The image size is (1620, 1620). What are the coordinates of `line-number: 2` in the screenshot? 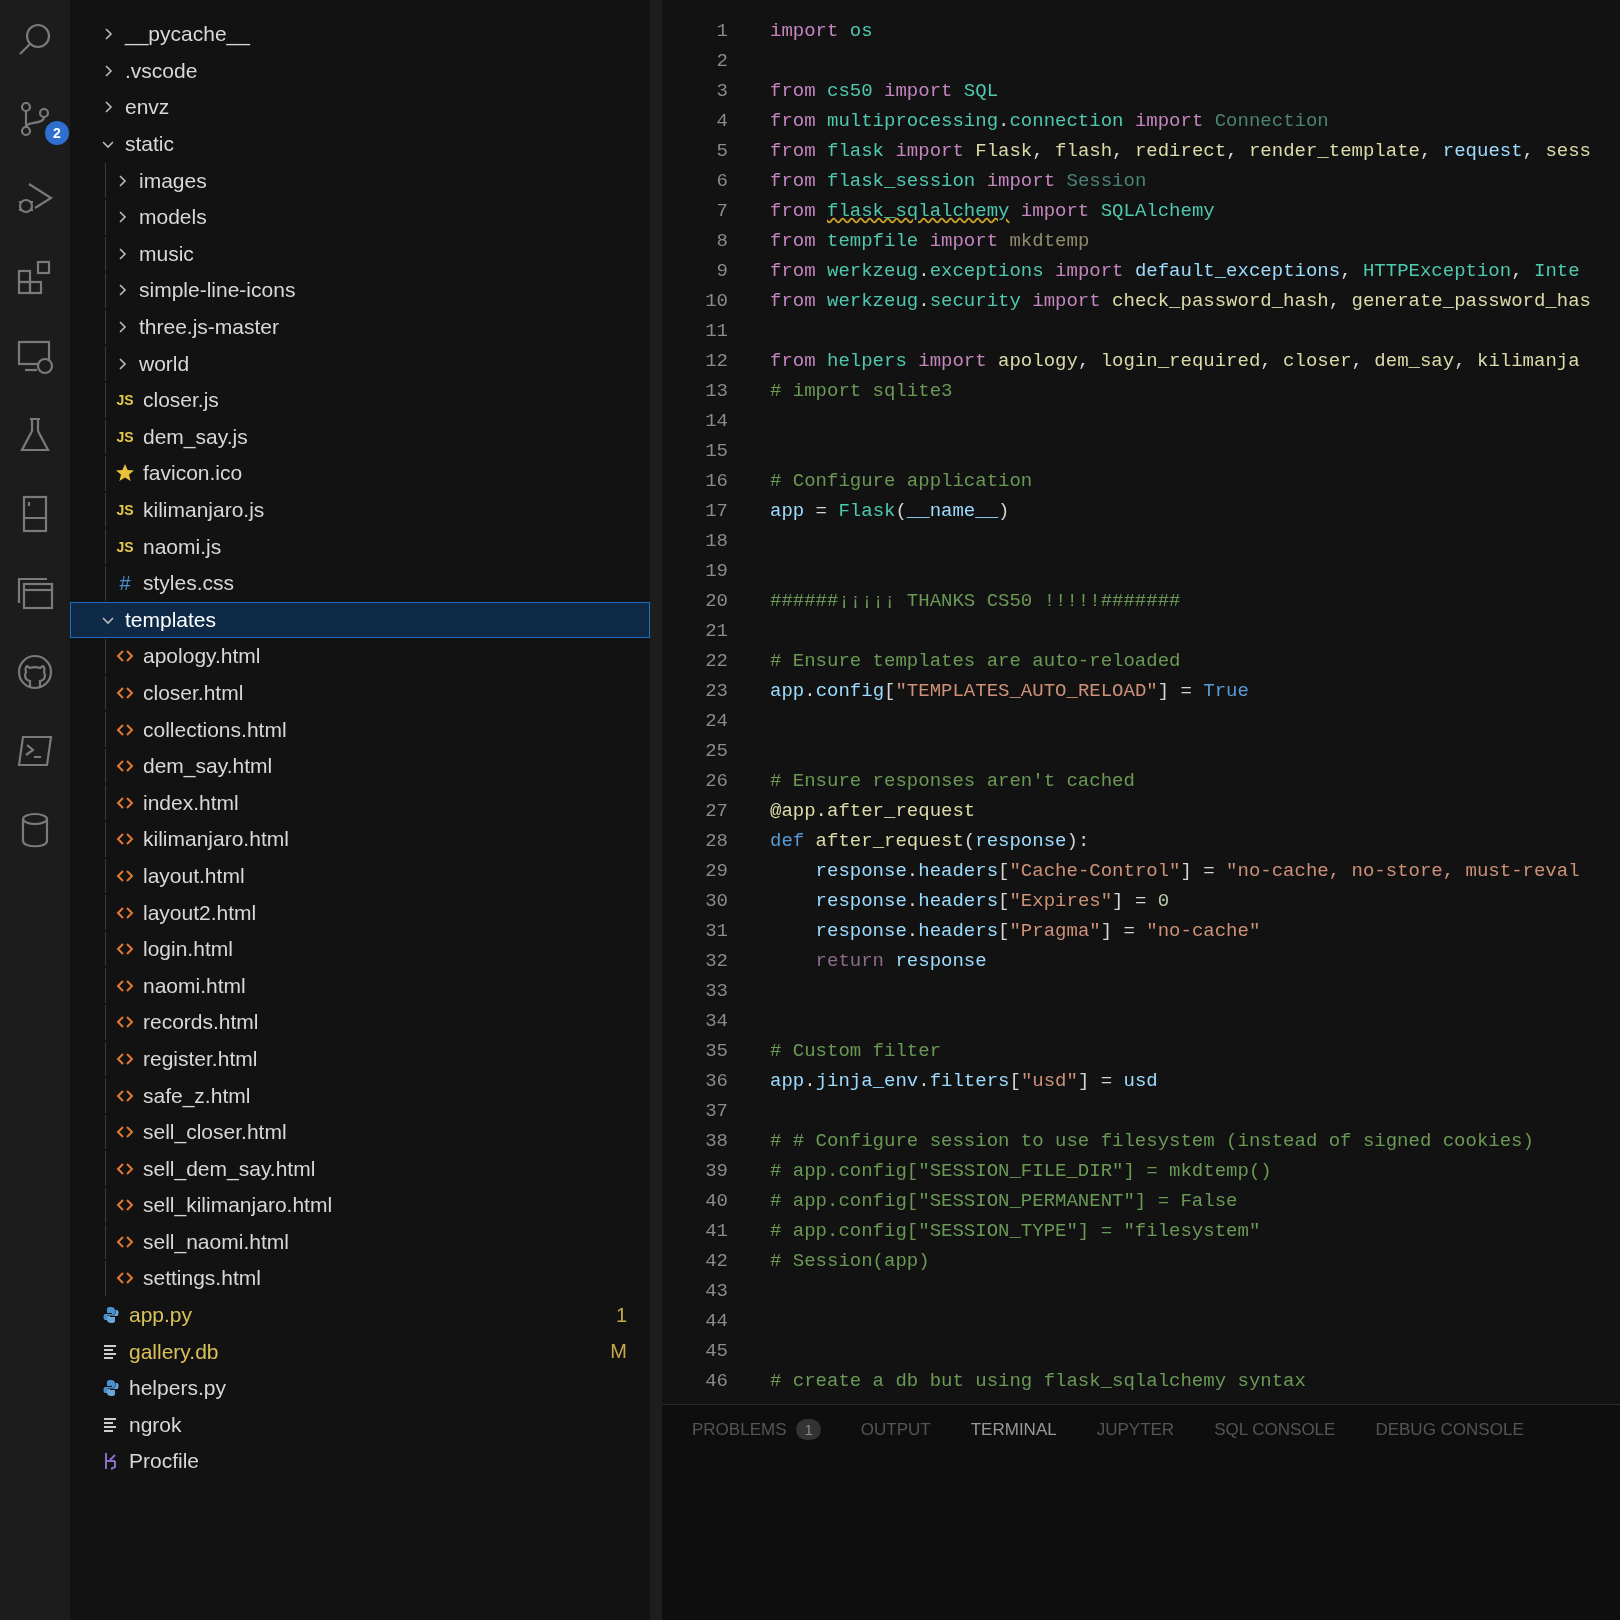 It's located at (721, 61).